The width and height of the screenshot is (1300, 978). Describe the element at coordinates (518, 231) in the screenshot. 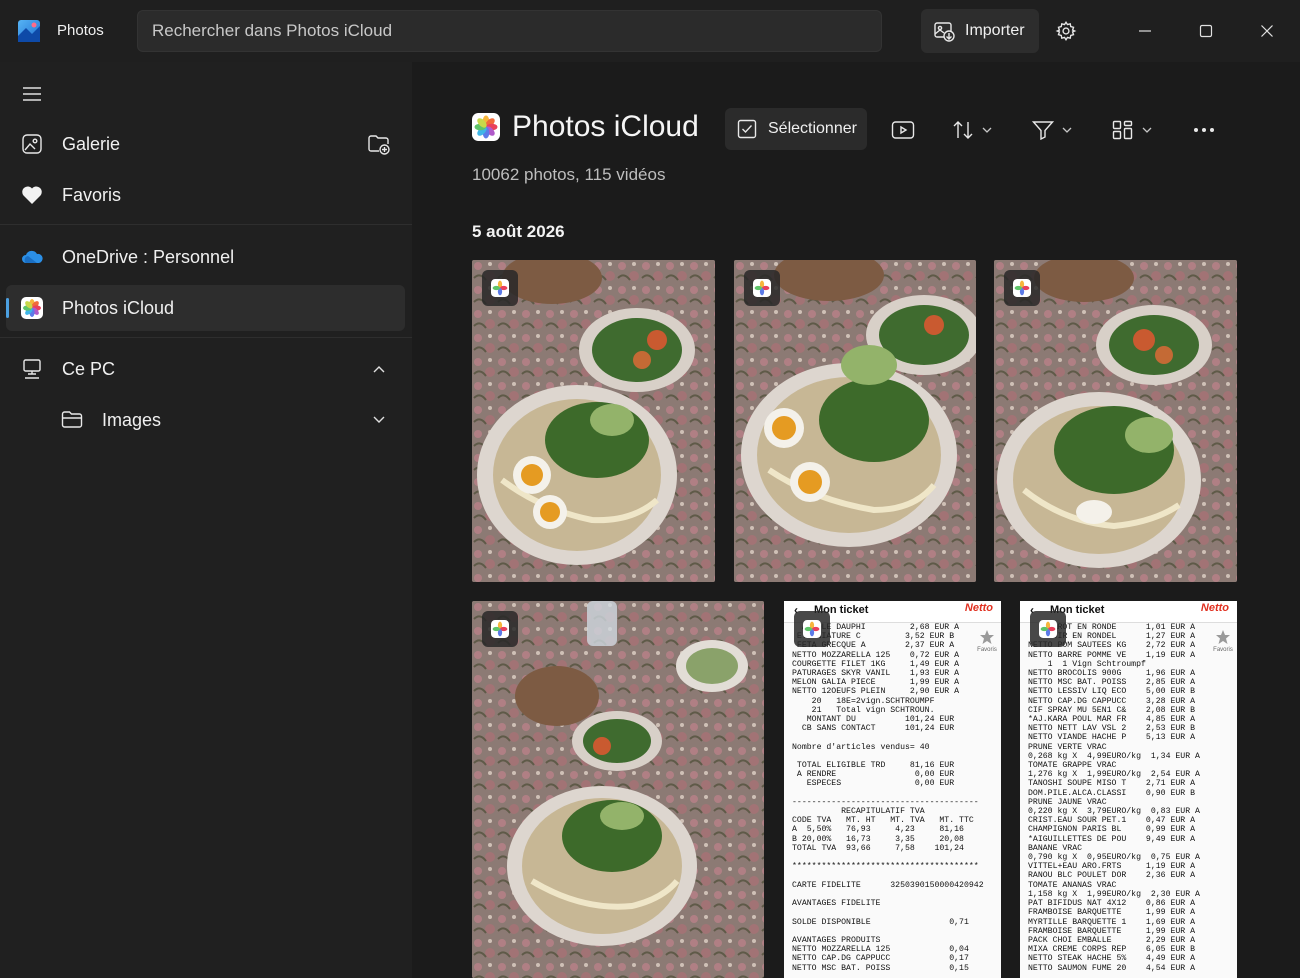

I see `date-heading: 5 août 2026` at that location.